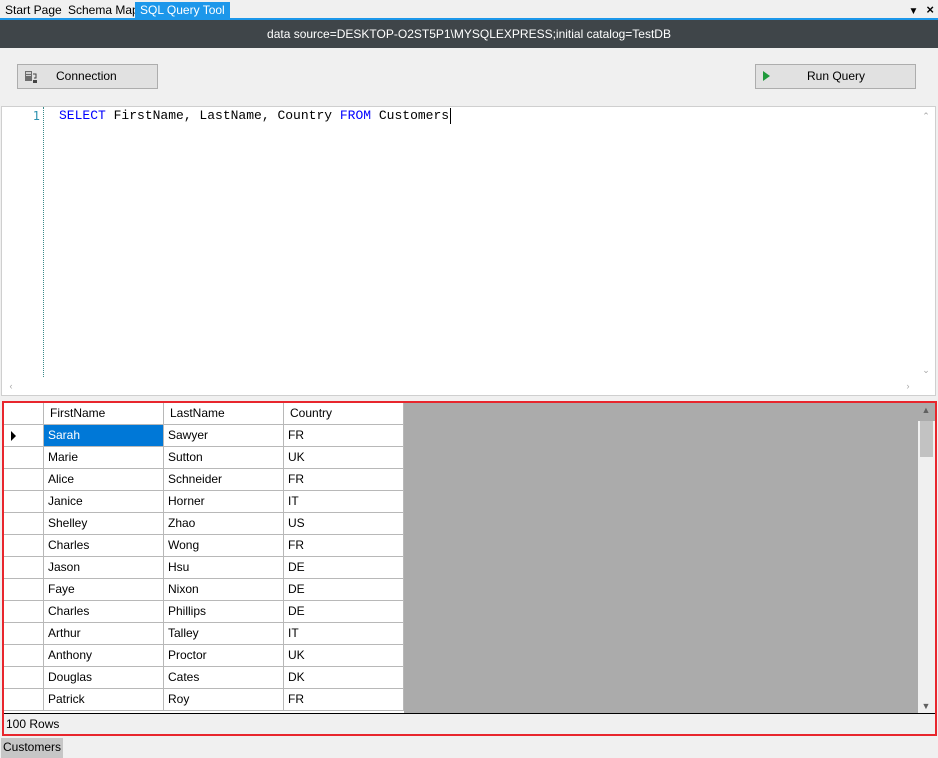  What do you see at coordinates (224, 612) in the screenshot?
I see `cell-lastname: Phillips` at bounding box center [224, 612].